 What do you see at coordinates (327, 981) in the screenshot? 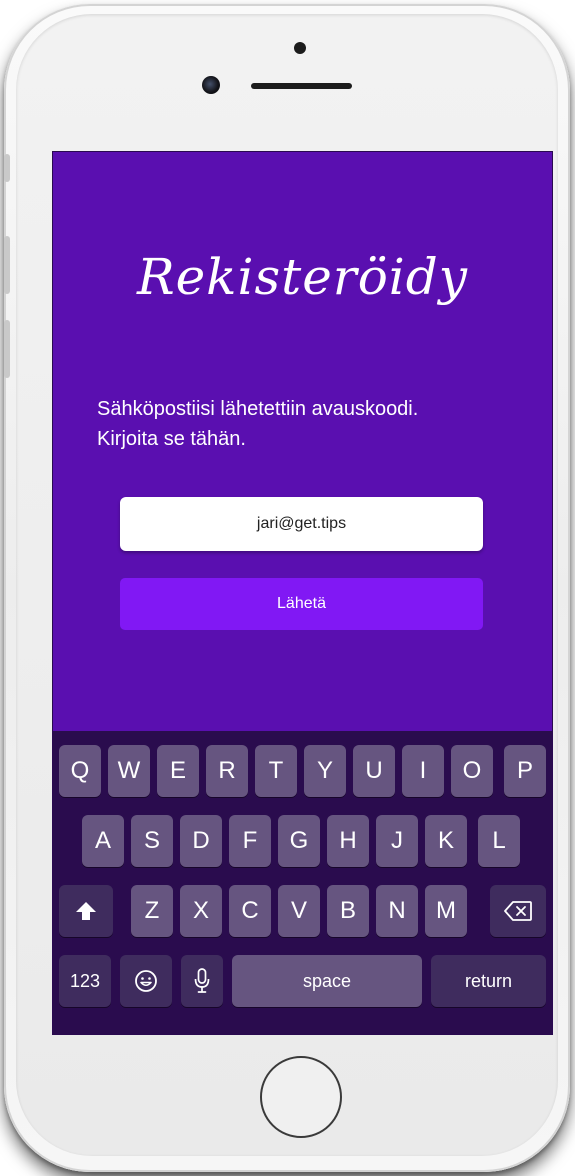
I see `space-key: space` at bounding box center [327, 981].